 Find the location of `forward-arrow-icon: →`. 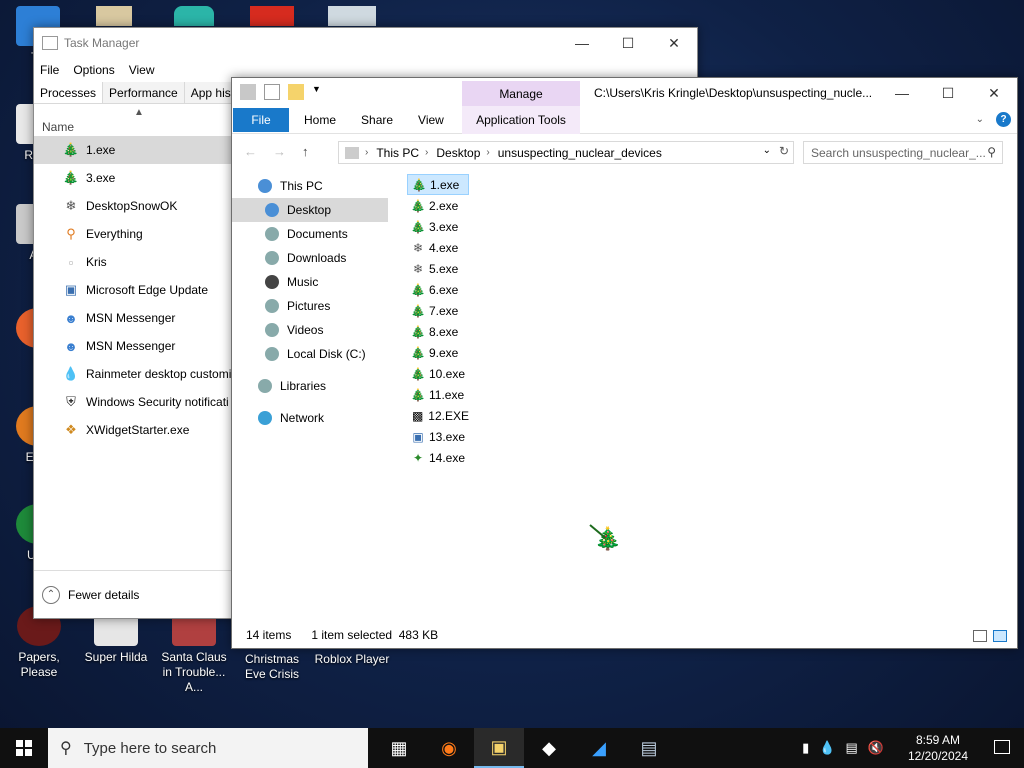

forward-arrow-icon: → is located at coordinates (279, 151).